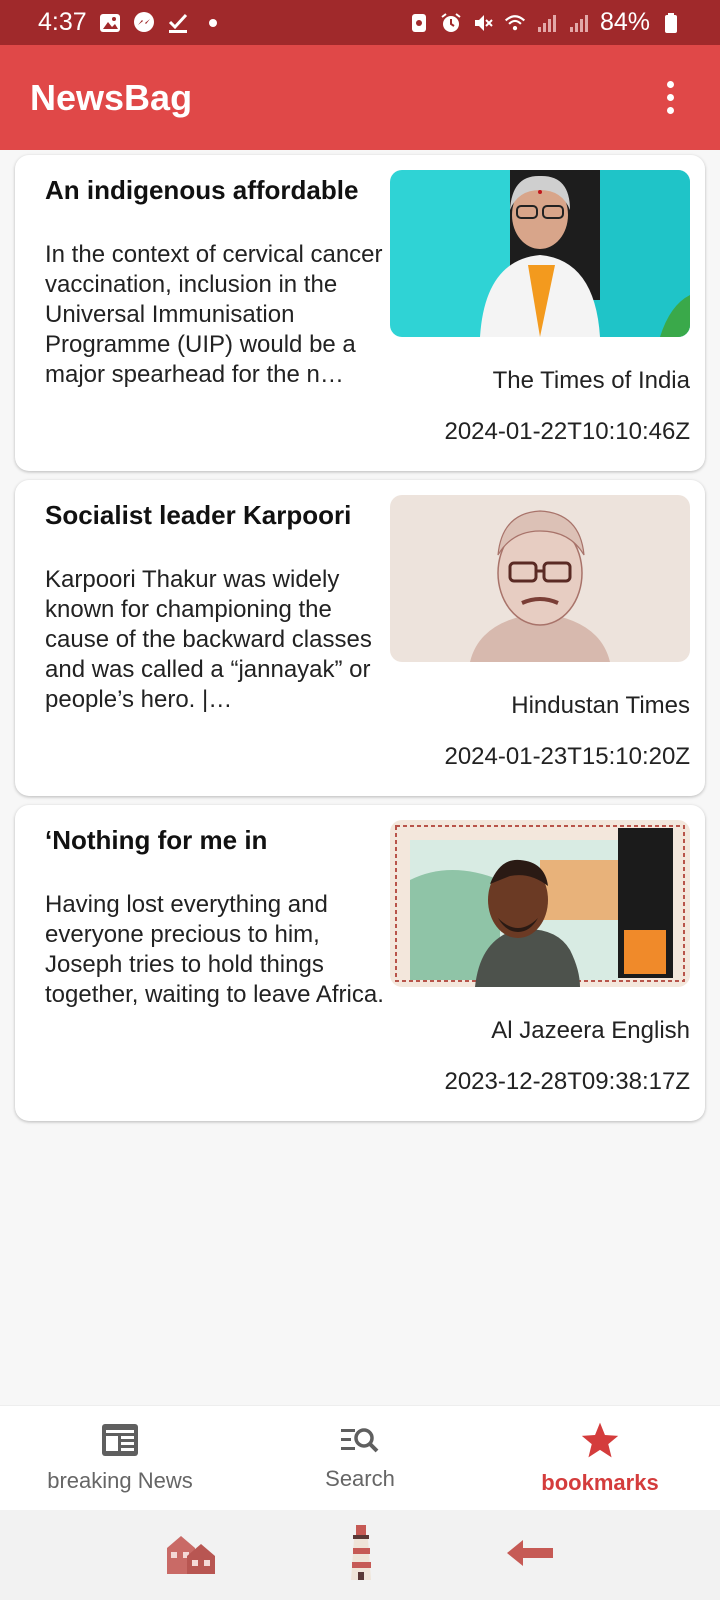  Describe the element at coordinates (111, 97) in the screenshot. I see `app-title: NewsBag` at that location.